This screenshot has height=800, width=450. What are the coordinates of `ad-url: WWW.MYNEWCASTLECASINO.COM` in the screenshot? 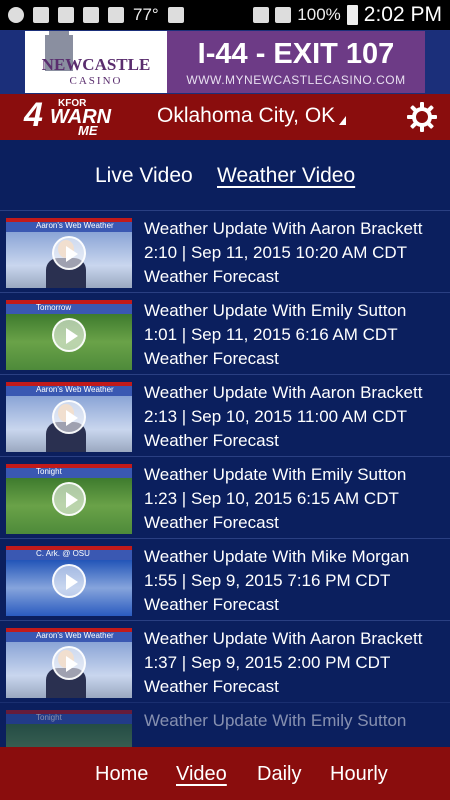 It's located at (296, 79).